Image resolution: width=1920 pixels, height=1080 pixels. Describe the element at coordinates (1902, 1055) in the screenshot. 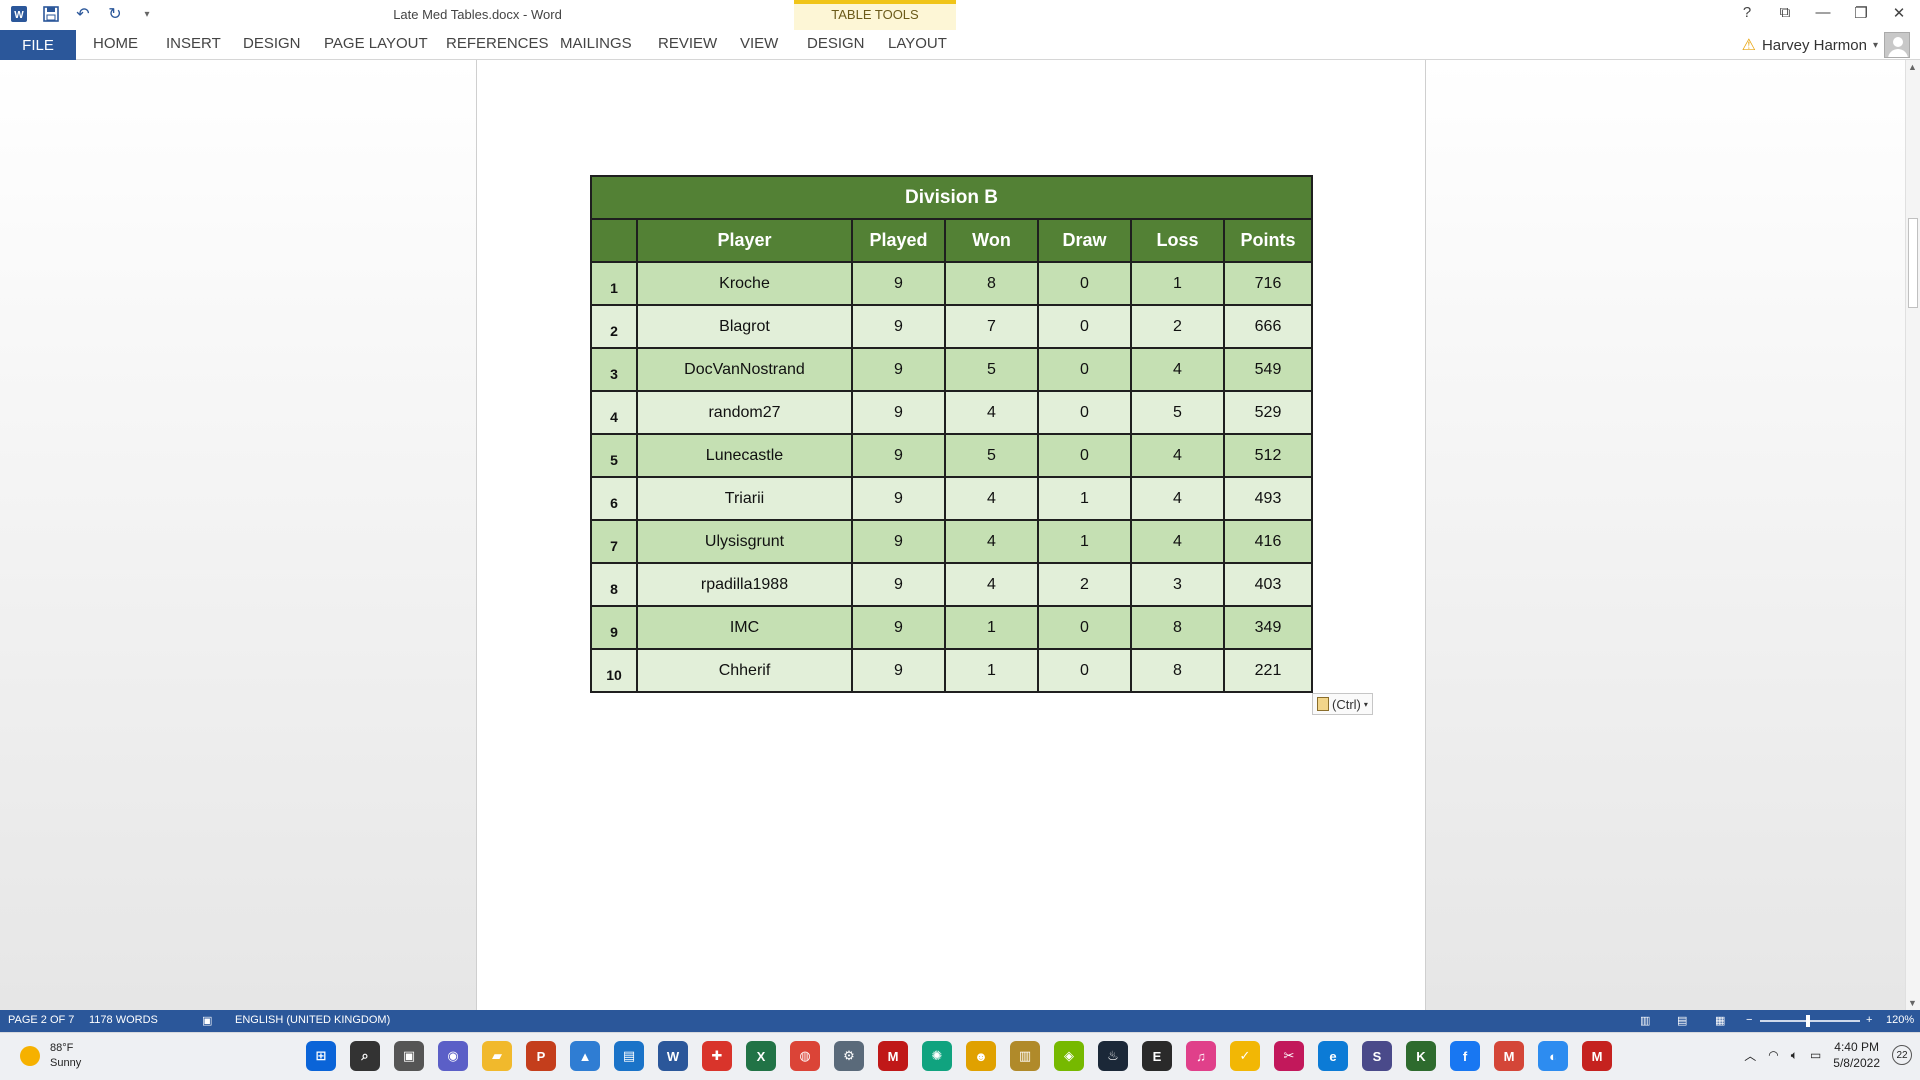

I see `notification-badge: 22` at that location.